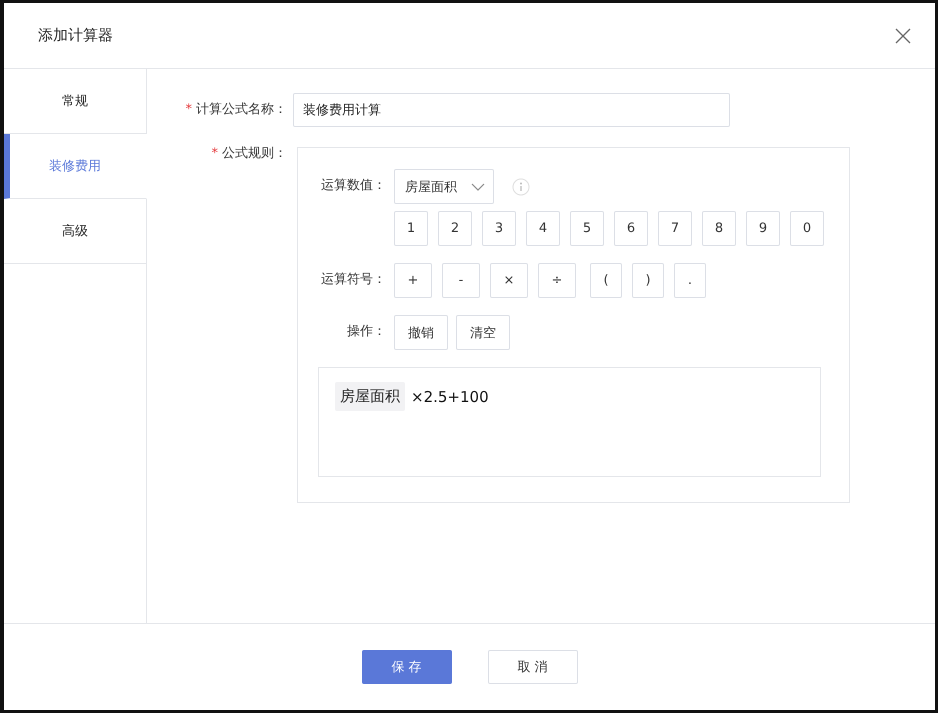 The image size is (938, 713). Describe the element at coordinates (413, 280) in the screenshot. I see `operator-key: +` at that location.